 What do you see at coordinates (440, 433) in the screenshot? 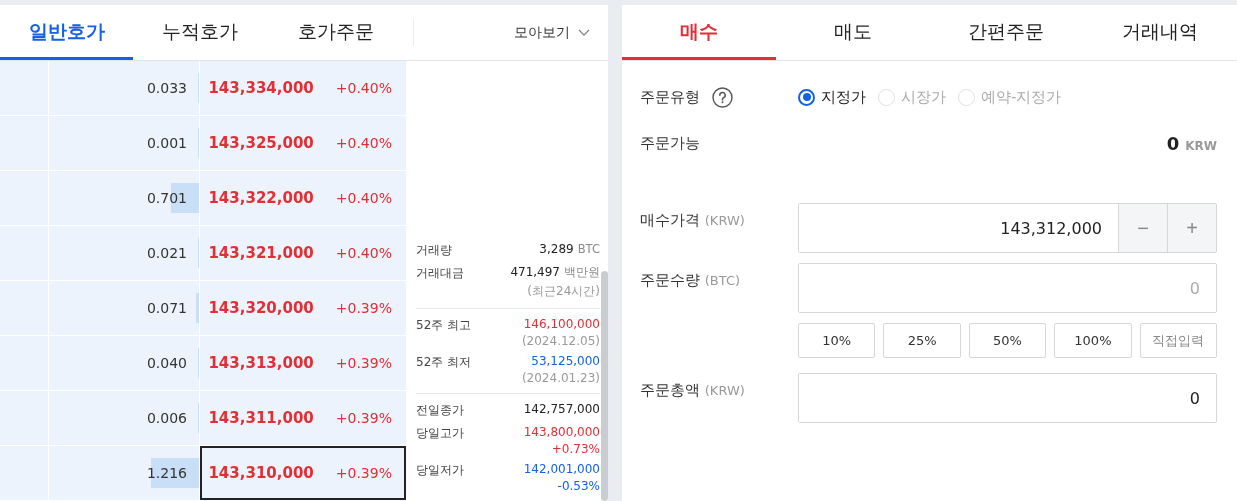
I see `stat-label: 당일고가` at bounding box center [440, 433].